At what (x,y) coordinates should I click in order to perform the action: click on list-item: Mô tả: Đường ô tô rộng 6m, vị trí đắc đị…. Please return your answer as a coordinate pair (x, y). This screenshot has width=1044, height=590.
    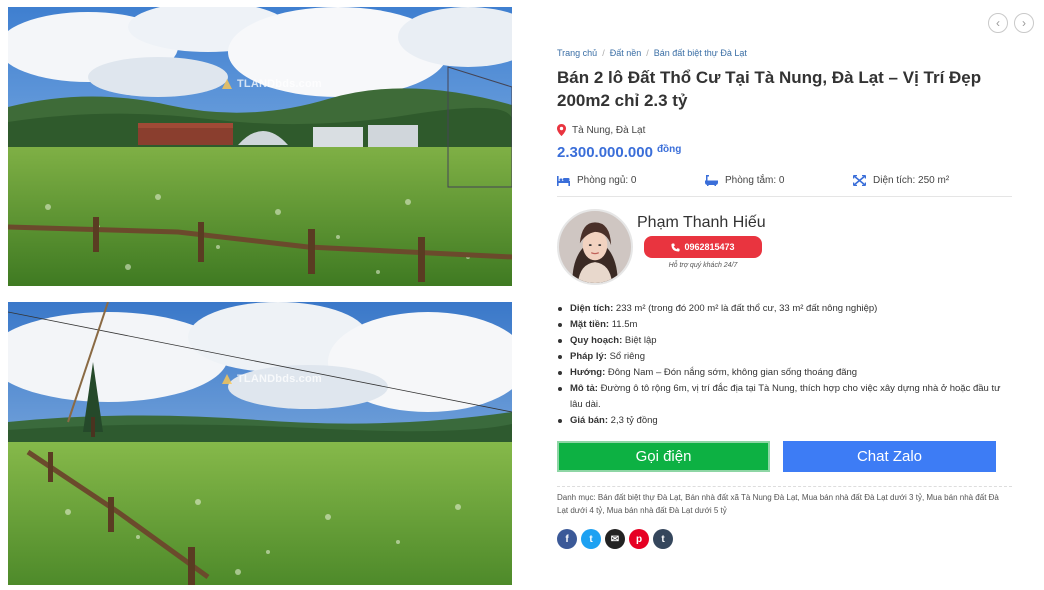
    Looking at the image, I should click on (784, 397).